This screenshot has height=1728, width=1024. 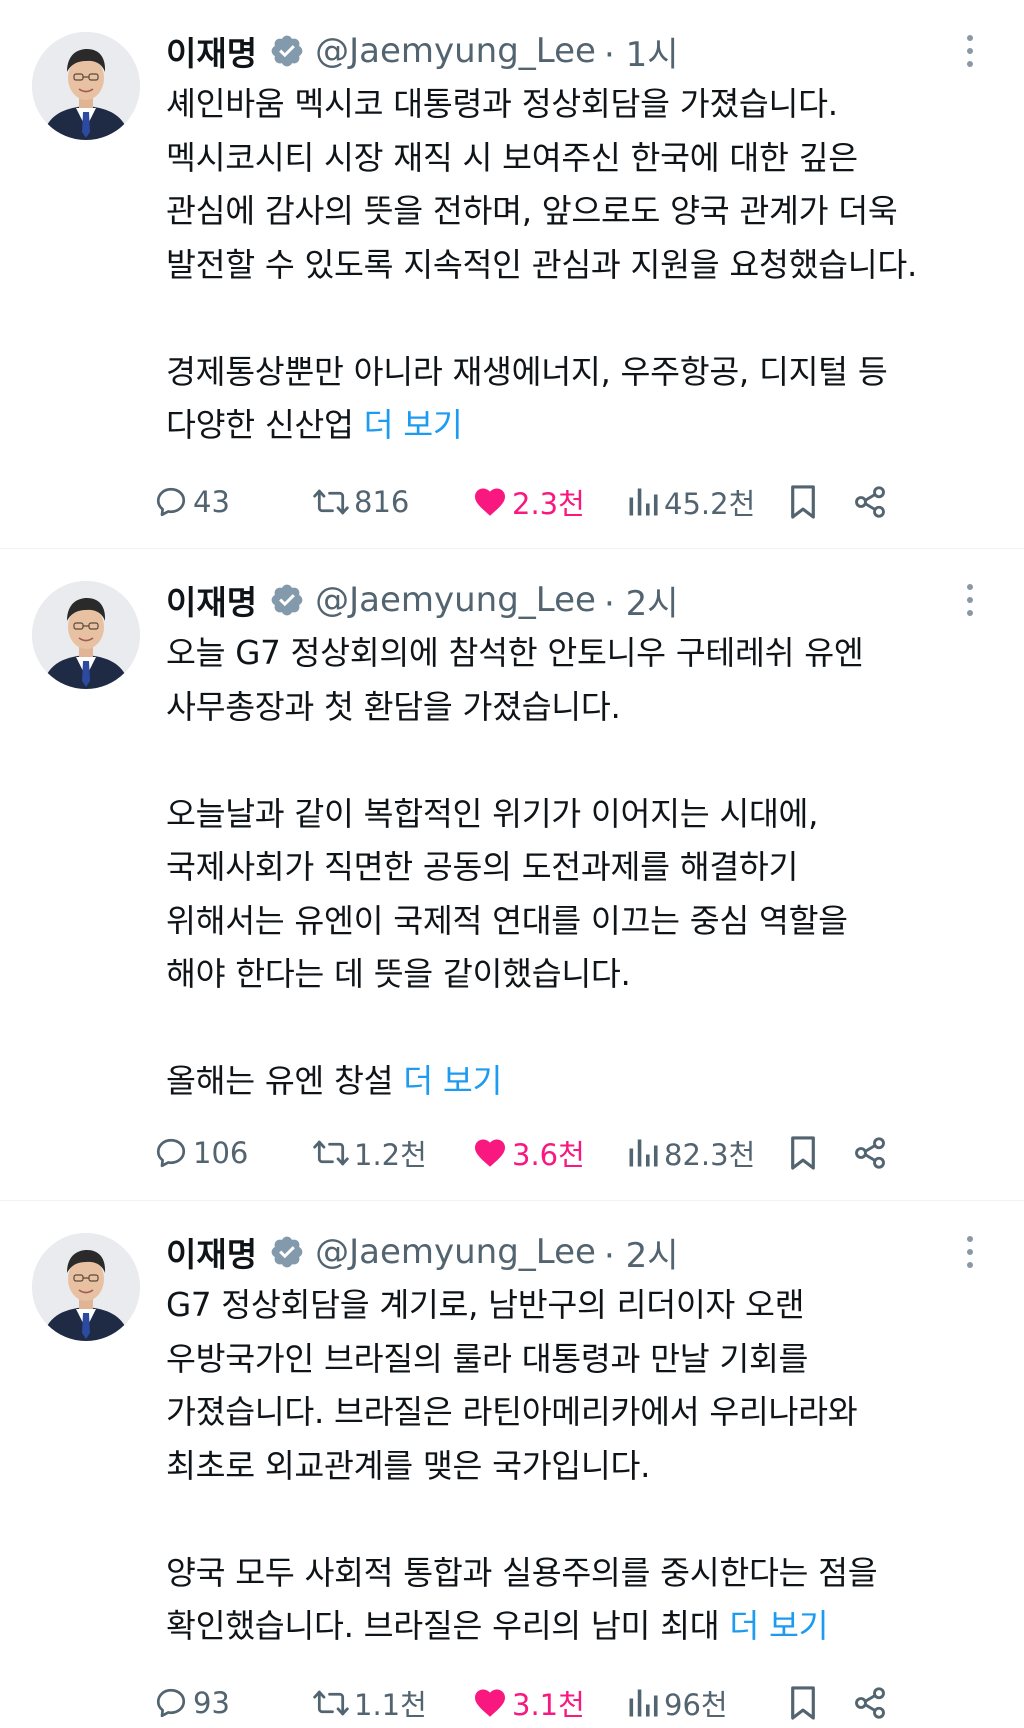 I want to click on tweet-line: 경제통상뿐만 아니라 재생에너지, 우주항공, 디지털 등, so click(x=586, y=373).